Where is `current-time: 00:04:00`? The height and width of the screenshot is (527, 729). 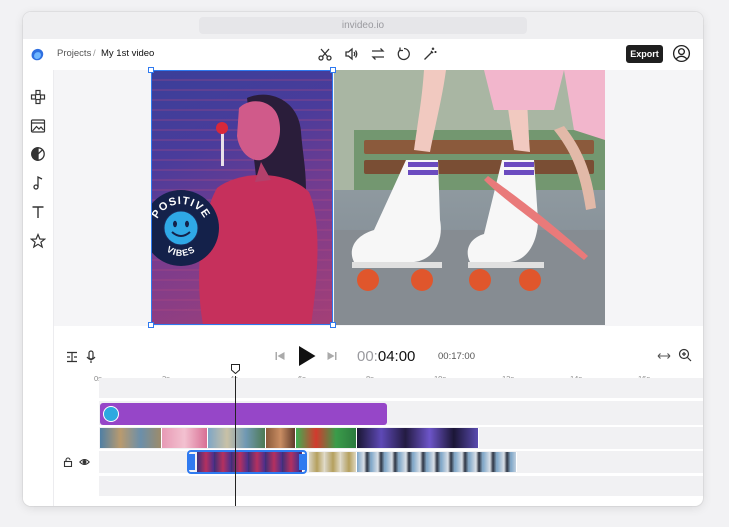
current-time: 00:04:00 is located at coordinates (386, 356).